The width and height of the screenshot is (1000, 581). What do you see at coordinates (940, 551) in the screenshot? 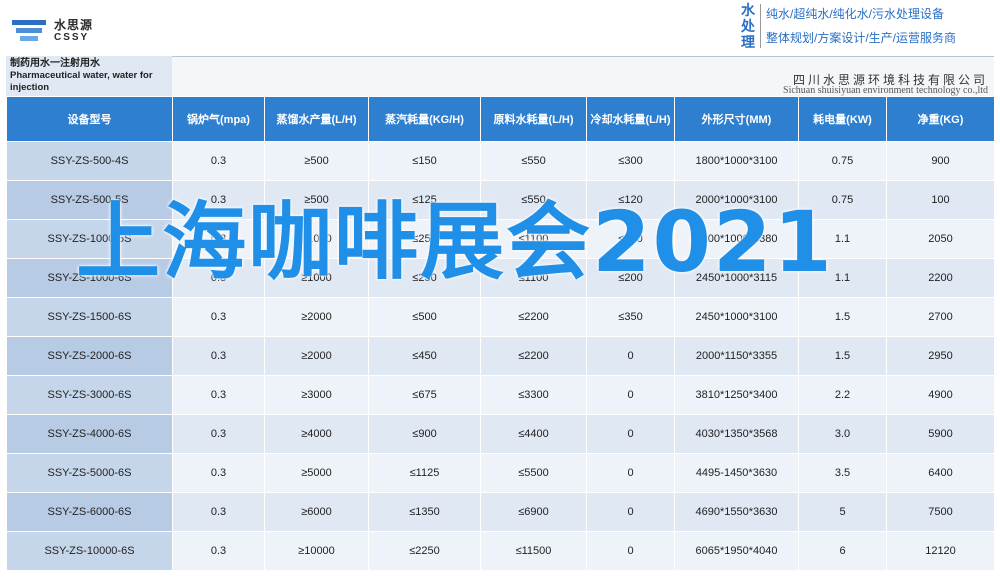
I see `spec-cell: 12120` at bounding box center [940, 551].